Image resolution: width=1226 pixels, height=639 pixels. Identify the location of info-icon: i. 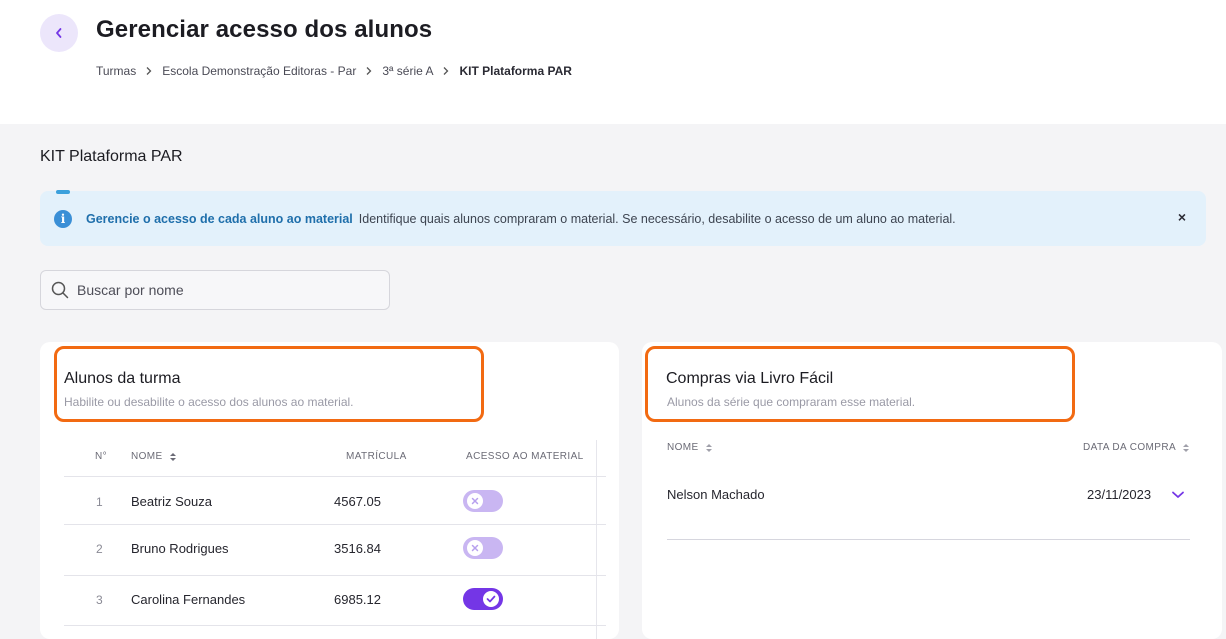
(63, 218).